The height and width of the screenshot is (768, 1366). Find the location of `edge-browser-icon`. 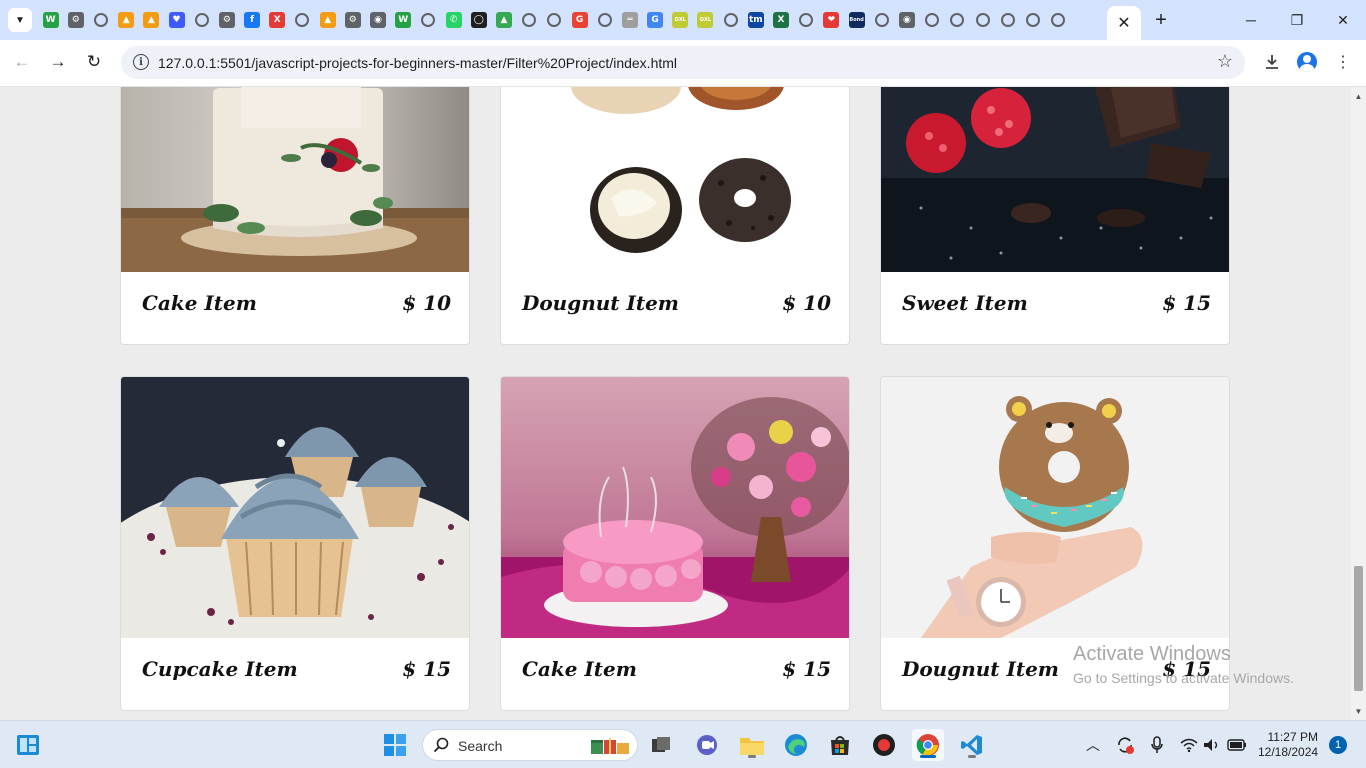

edge-browser-icon is located at coordinates (796, 745).